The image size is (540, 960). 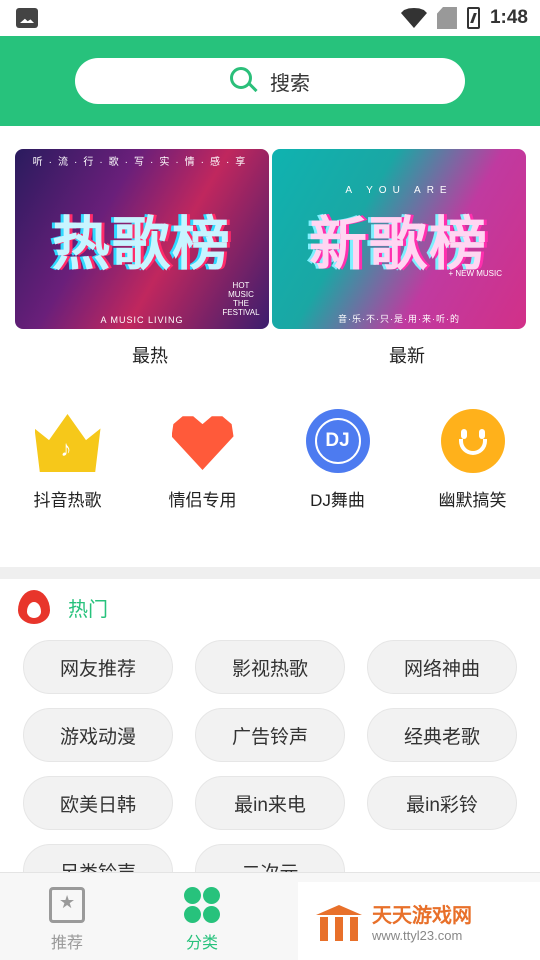 I want to click on tag-chip: 最in彩铃, so click(x=442, y=803).